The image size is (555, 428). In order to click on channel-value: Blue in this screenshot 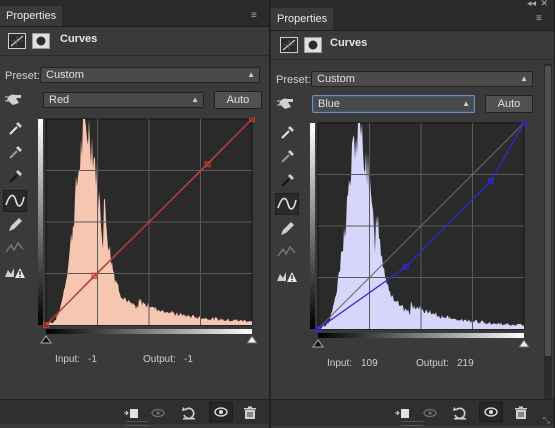, I will do `click(329, 104)`.